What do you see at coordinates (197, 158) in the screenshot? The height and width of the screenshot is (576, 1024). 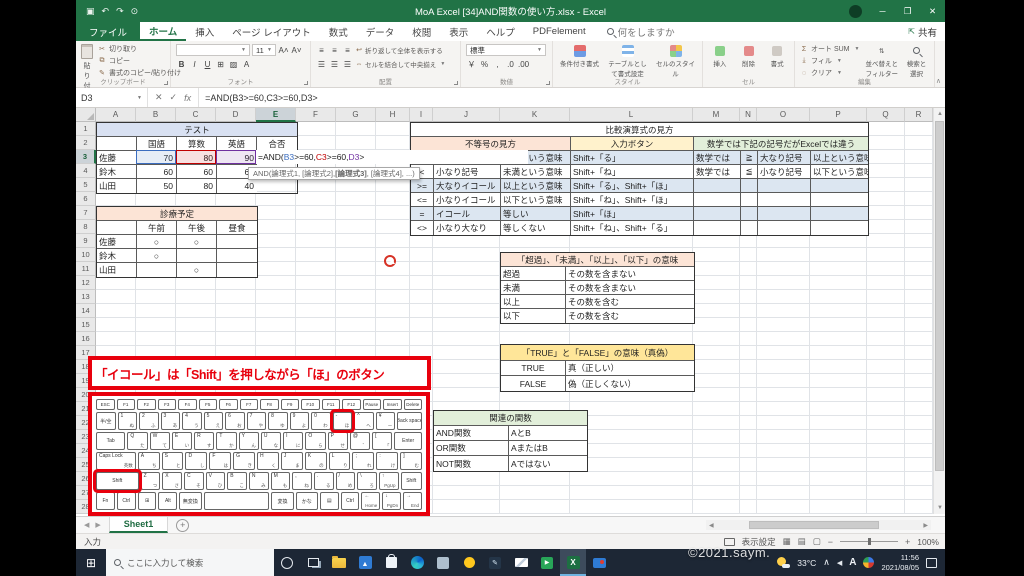 I see `cell: 80` at bounding box center [197, 158].